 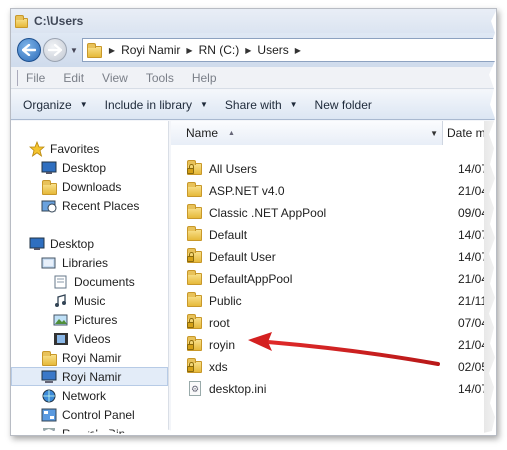 I want to click on nav-control-panel: Control Panel, so click(x=88, y=414).